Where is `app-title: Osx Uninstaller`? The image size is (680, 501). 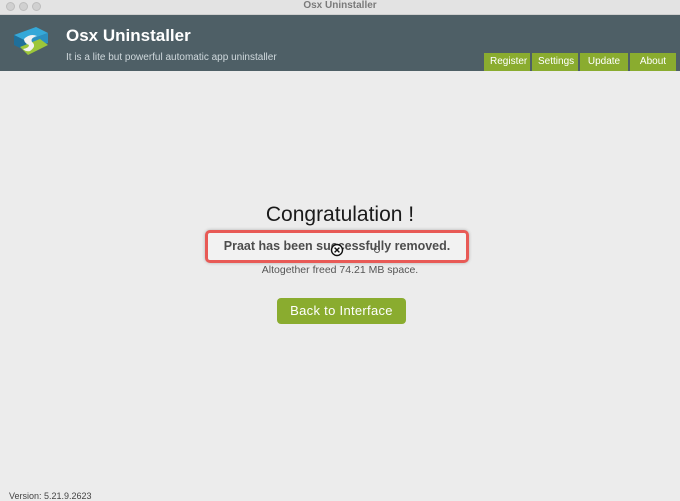 app-title: Osx Uninstaller is located at coordinates (128, 35).